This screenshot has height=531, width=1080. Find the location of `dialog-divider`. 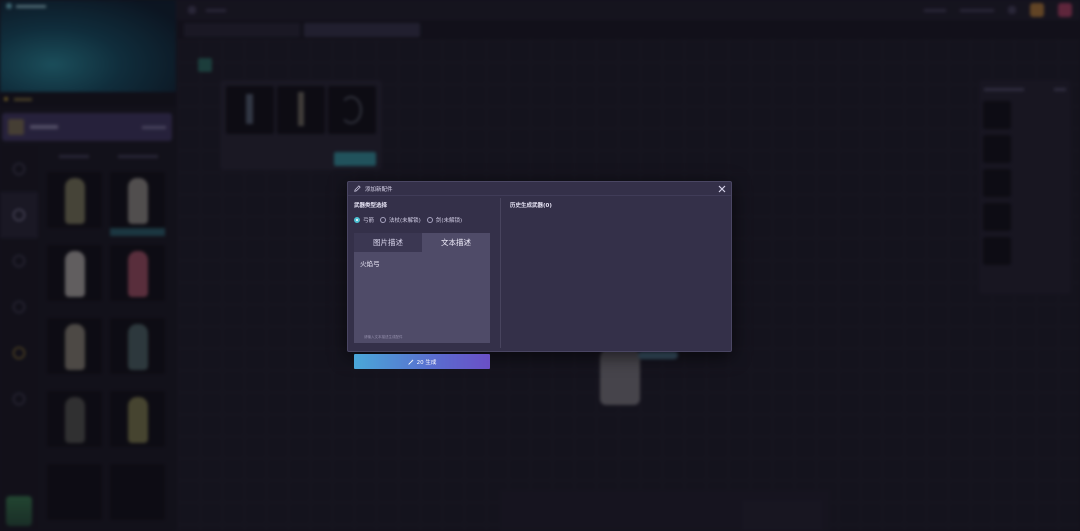

dialog-divider is located at coordinates (500, 273).